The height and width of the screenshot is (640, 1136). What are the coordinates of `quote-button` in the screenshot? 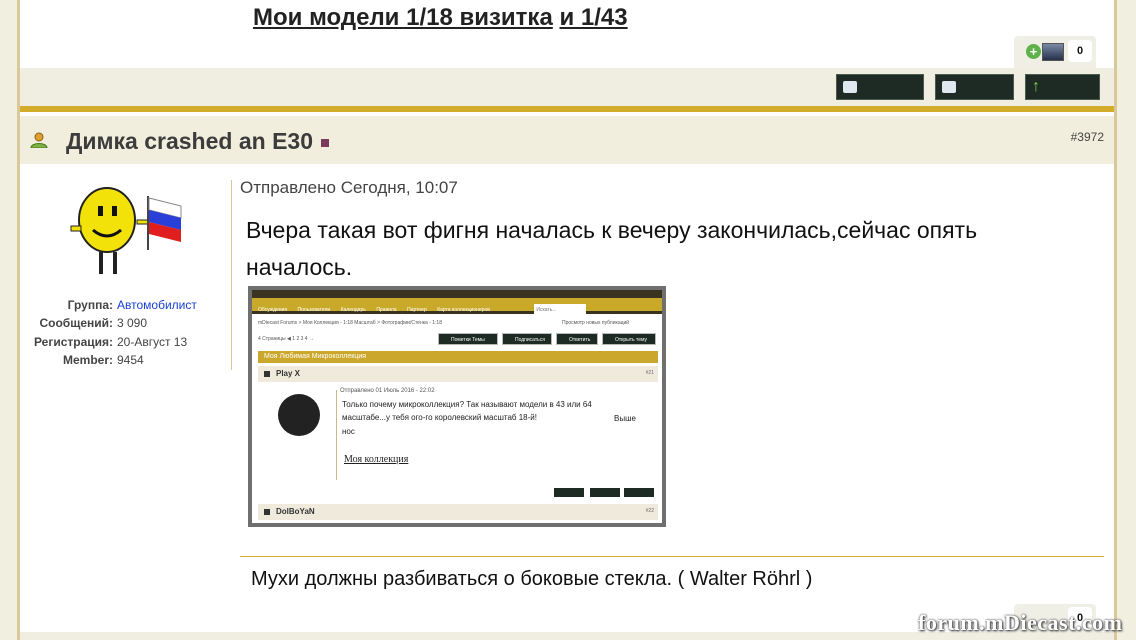 It's located at (974, 87).